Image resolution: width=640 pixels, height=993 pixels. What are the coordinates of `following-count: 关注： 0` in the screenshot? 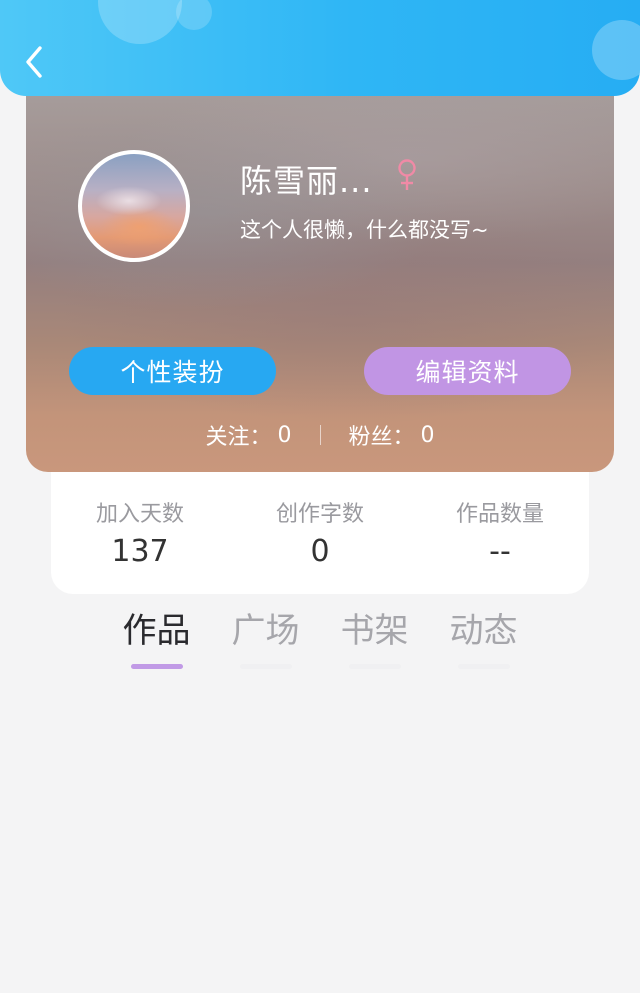 It's located at (248, 435).